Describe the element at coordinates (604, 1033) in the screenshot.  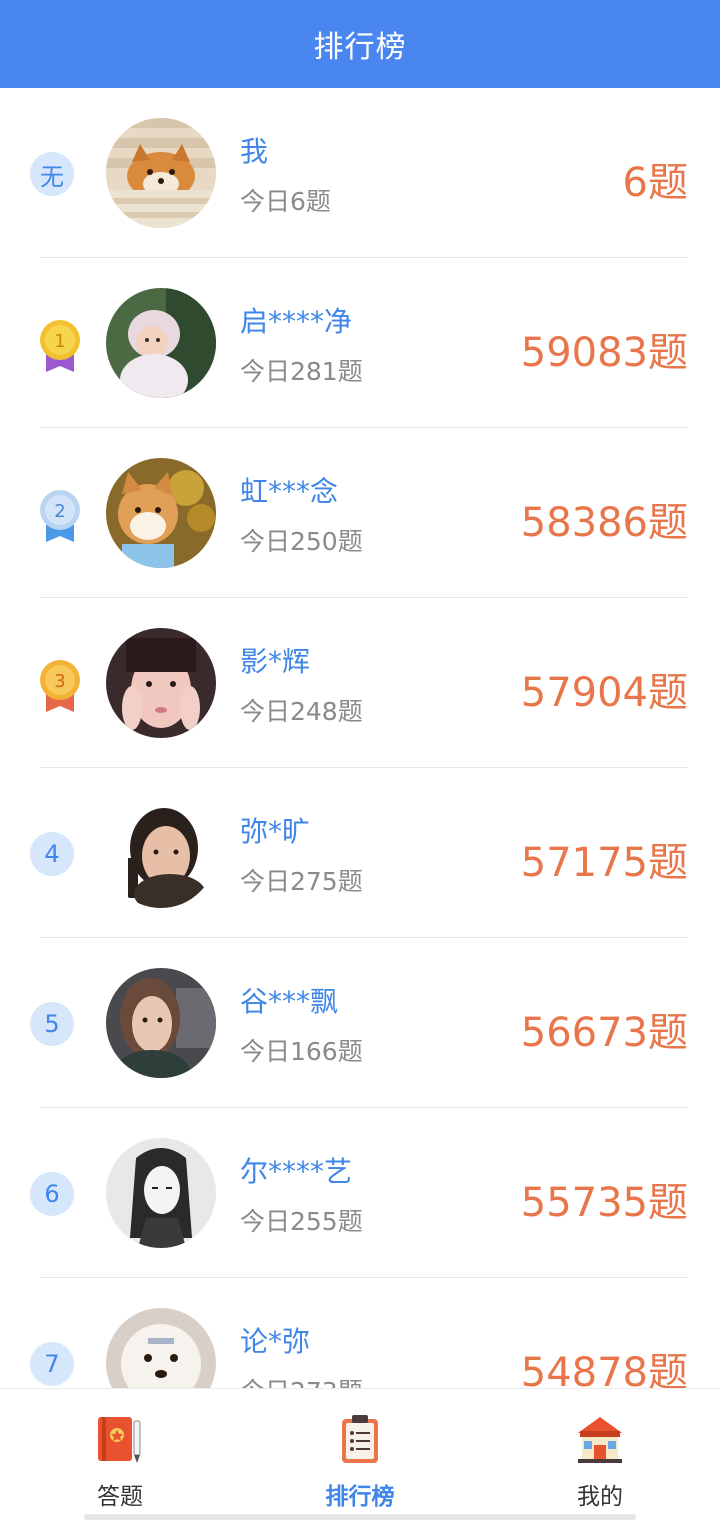
I see `total-score: 56673题` at that location.